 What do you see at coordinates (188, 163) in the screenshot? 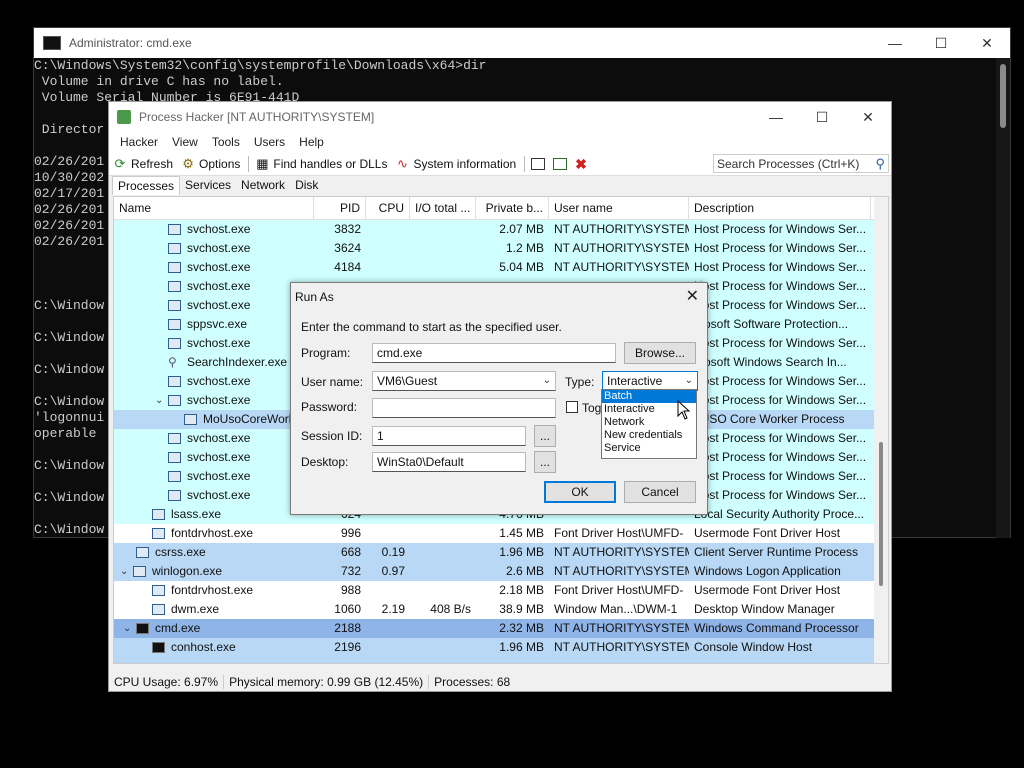
I see `gear-icon: ⚙` at bounding box center [188, 163].